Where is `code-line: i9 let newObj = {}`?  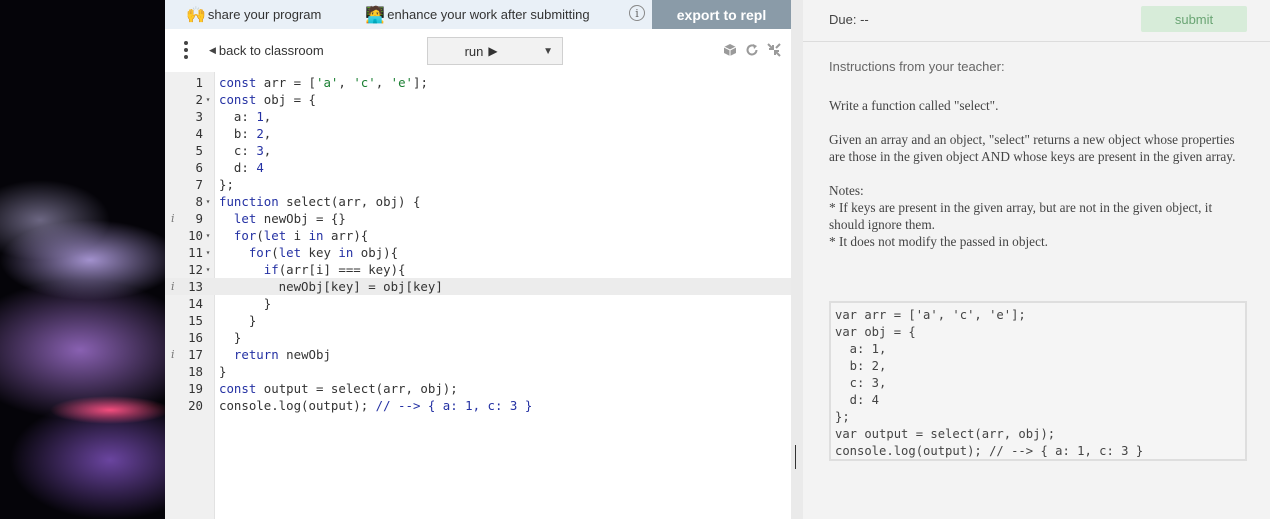
code-line: i9 let newObj = {} is located at coordinates (478, 218).